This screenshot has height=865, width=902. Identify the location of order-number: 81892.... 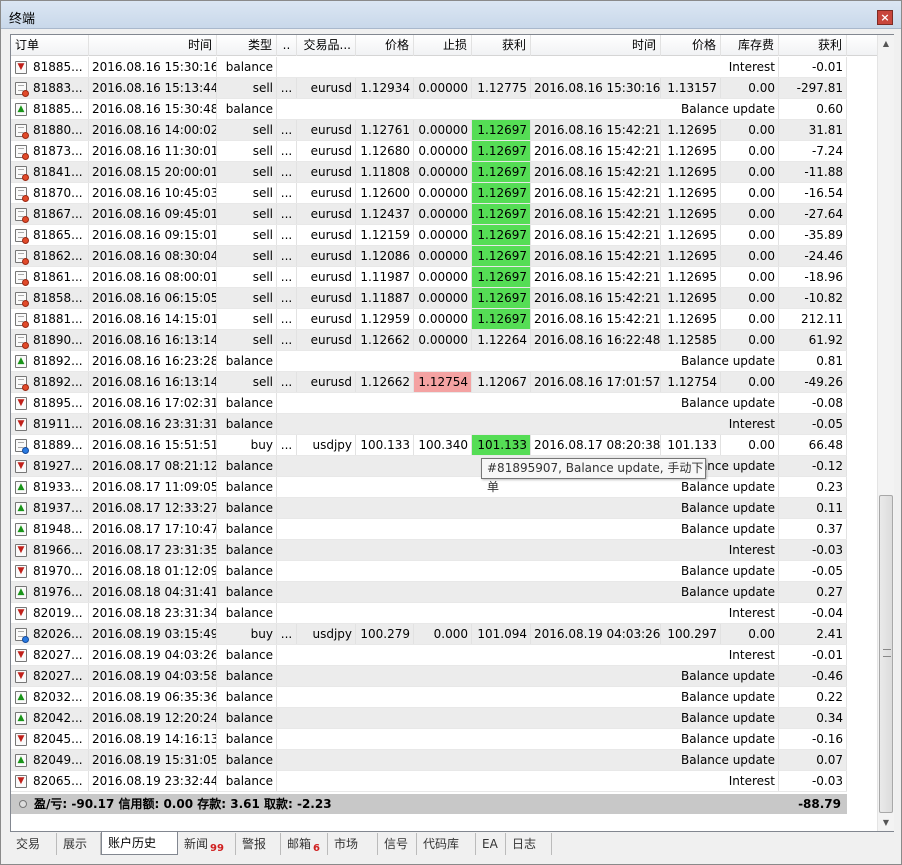
(58, 382).